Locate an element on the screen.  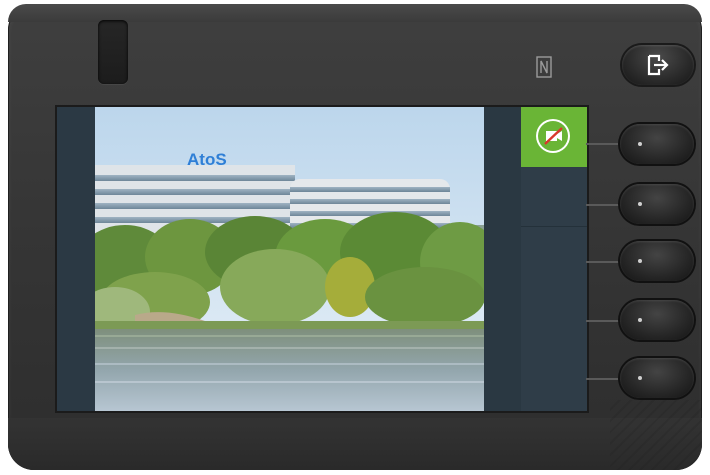
handset-hook-slot is located at coordinates (113, 52).